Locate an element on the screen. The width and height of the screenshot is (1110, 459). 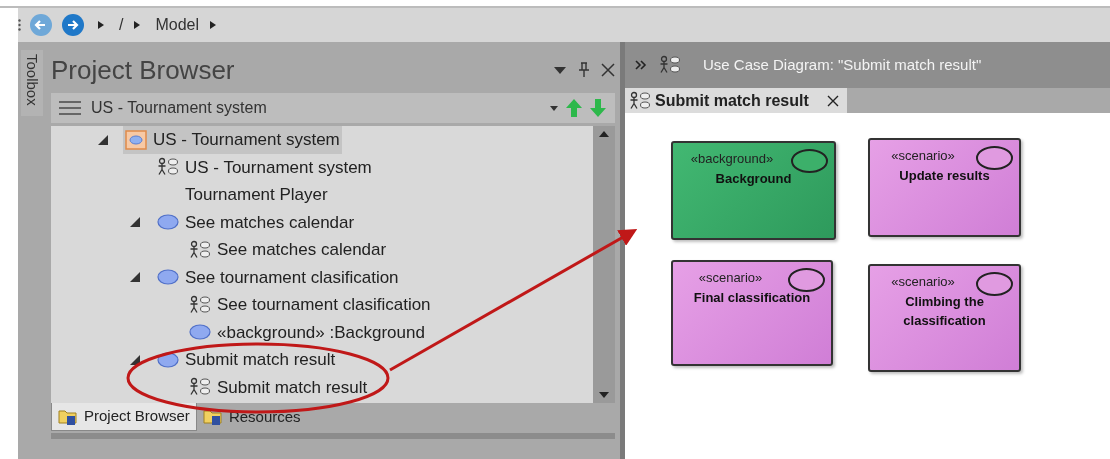
scrollbar is located at coordinates (604, 264).